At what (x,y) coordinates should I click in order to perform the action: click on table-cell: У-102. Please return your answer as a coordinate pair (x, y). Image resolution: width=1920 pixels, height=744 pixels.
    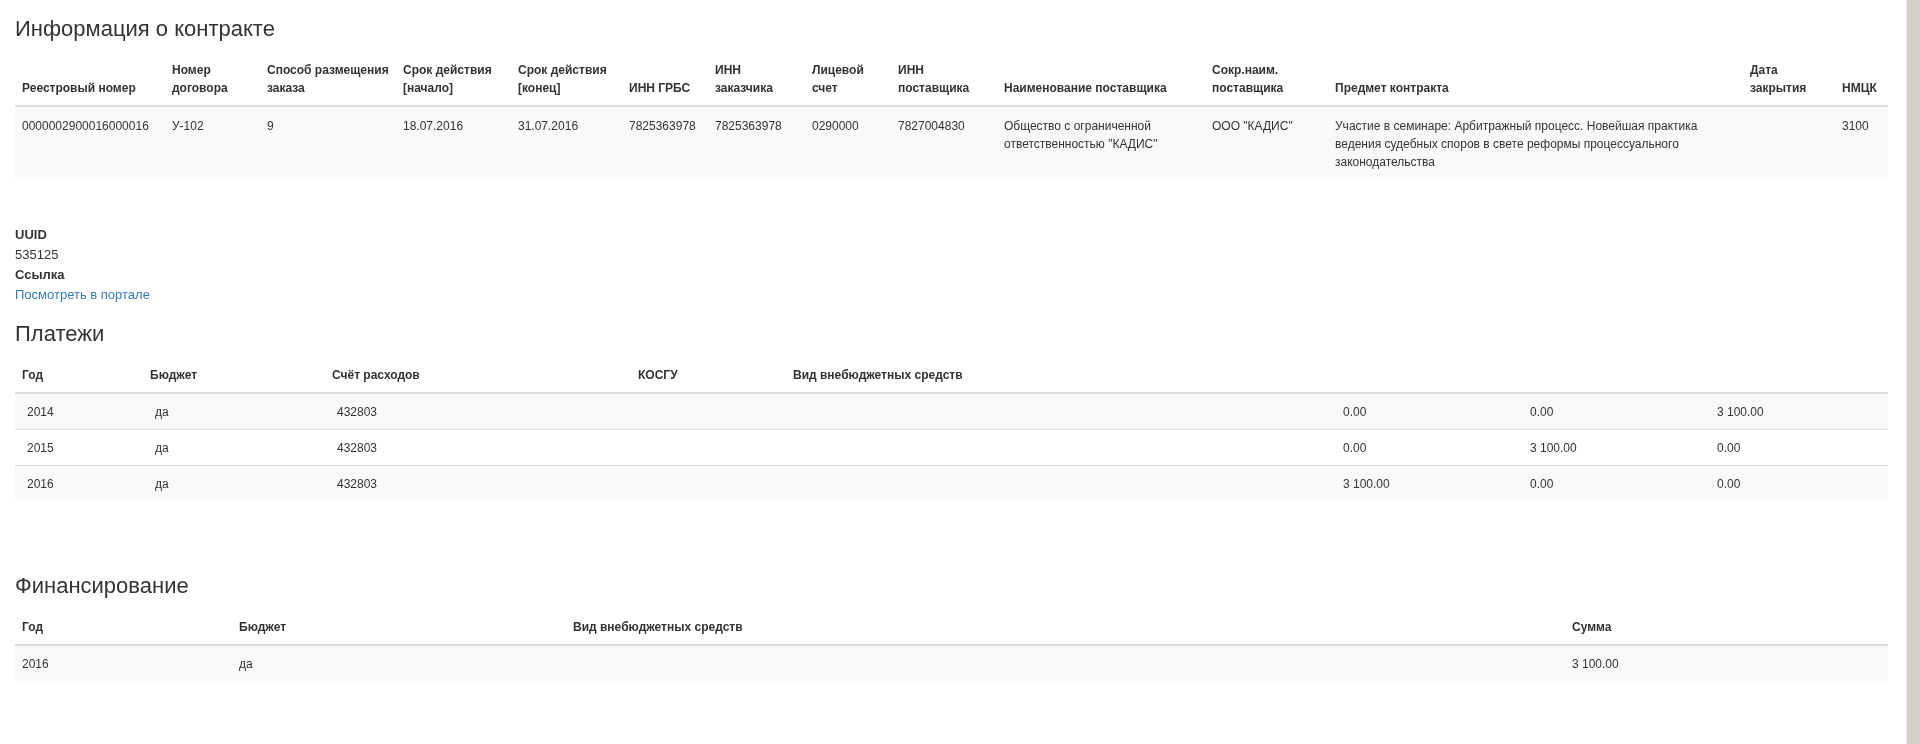
    Looking at the image, I should click on (212, 142).